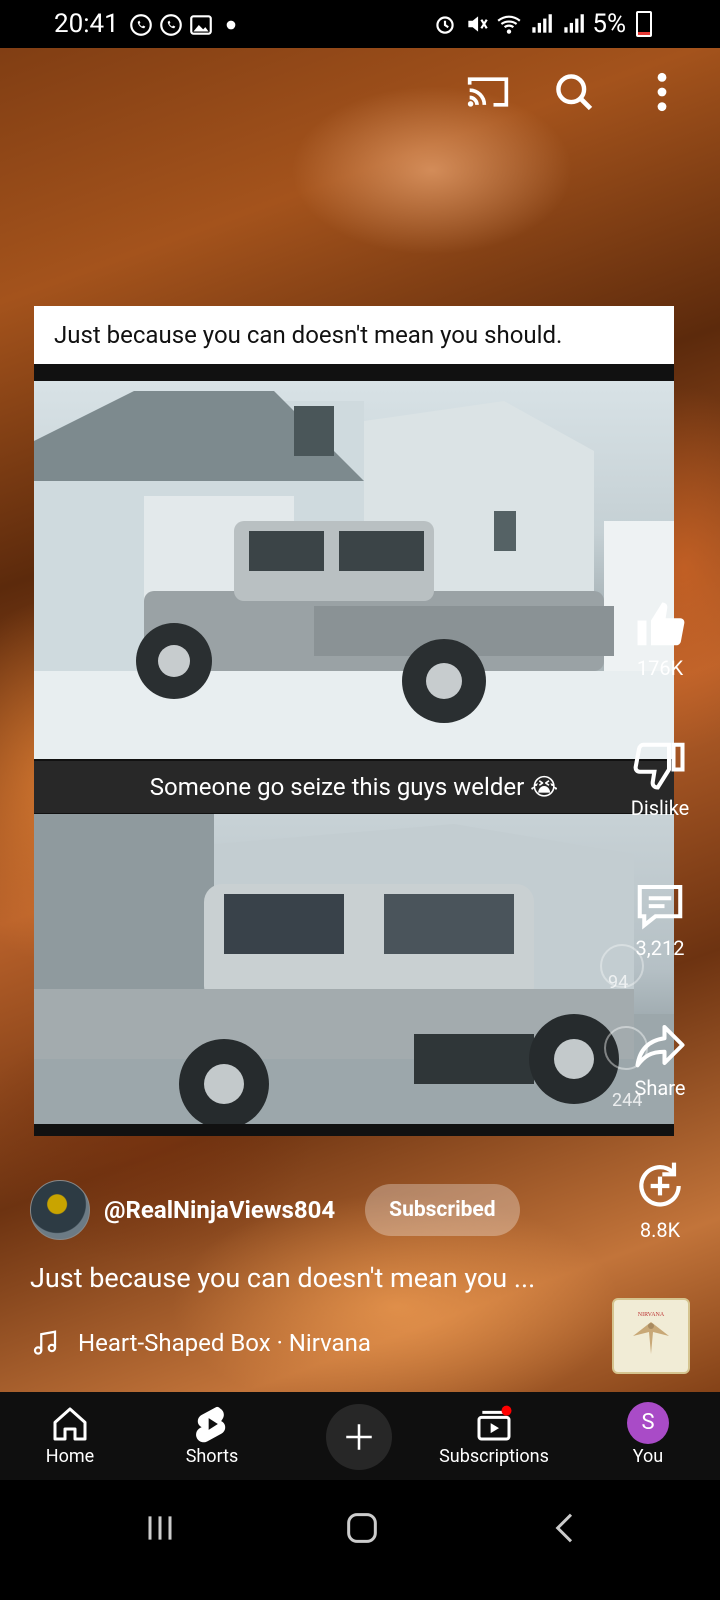  What do you see at coordinates (354, 787) in the screenshot?
I see `video-mid-caption: Someone go seize this guys welder 😭` at bounding box center [354, 787].